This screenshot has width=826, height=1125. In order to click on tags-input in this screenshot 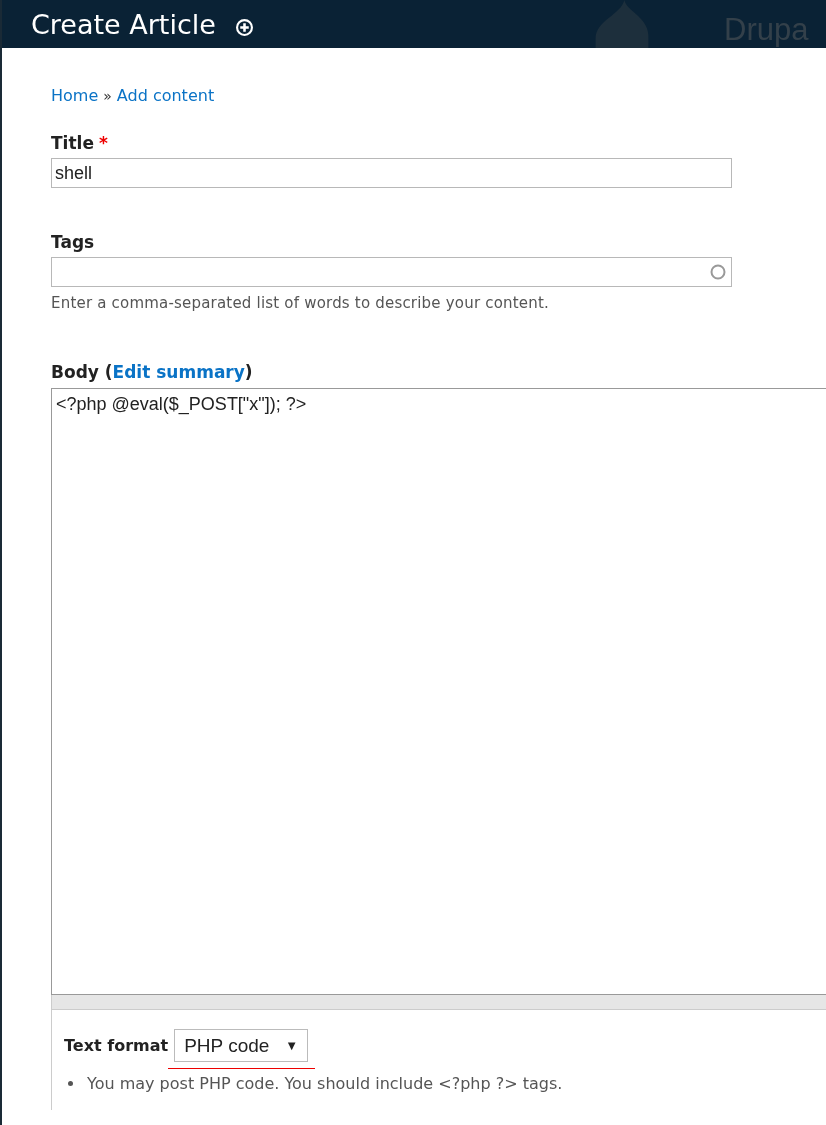, I will do `click(391, 272)`.